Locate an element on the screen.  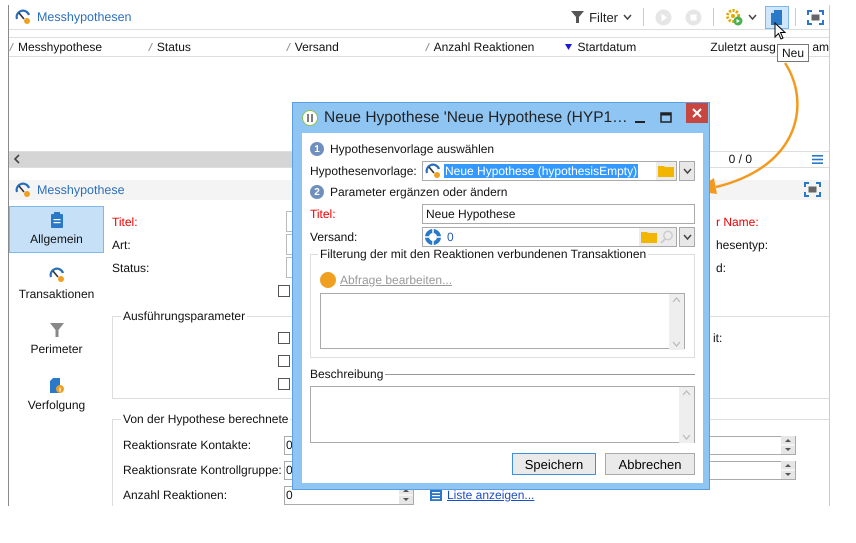
search-icon is located at coordinates (667, 237).